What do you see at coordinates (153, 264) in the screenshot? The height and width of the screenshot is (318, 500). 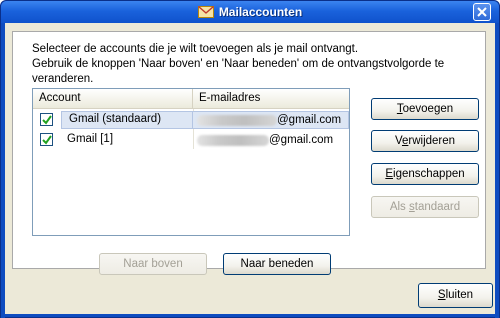 I see `move-up-button: Naar boven` at bounding box center [153, 264].